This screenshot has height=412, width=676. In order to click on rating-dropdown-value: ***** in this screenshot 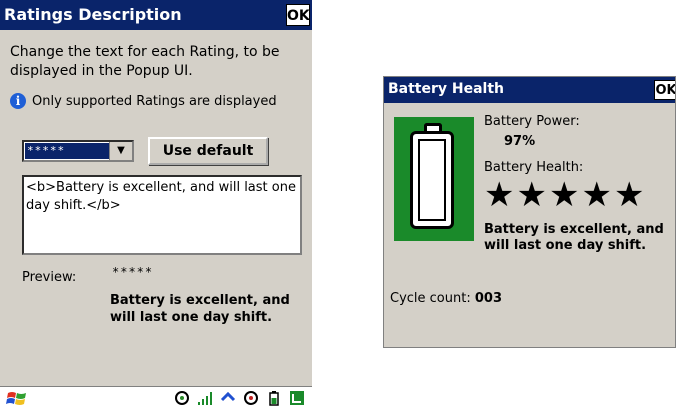, I will do `click(67, 151)`.